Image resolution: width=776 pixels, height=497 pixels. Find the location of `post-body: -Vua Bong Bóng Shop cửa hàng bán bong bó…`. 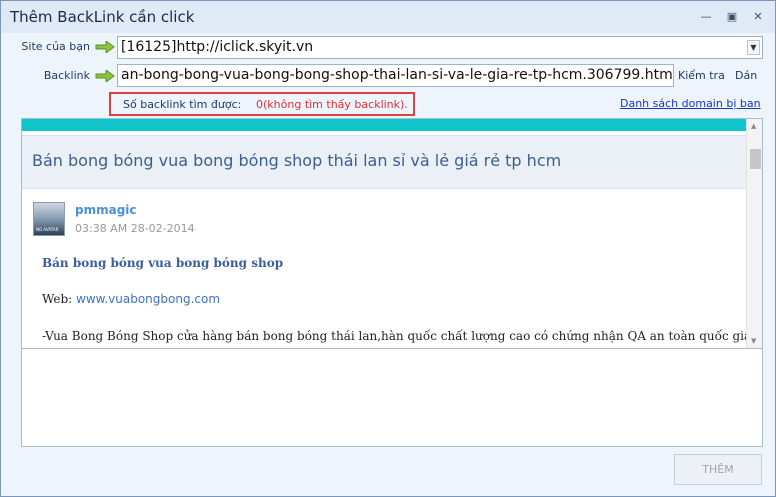

post-body: -Vua Bong Bóng Shop cửa hàng bán bong bó… is located at coordinates (402, 336).